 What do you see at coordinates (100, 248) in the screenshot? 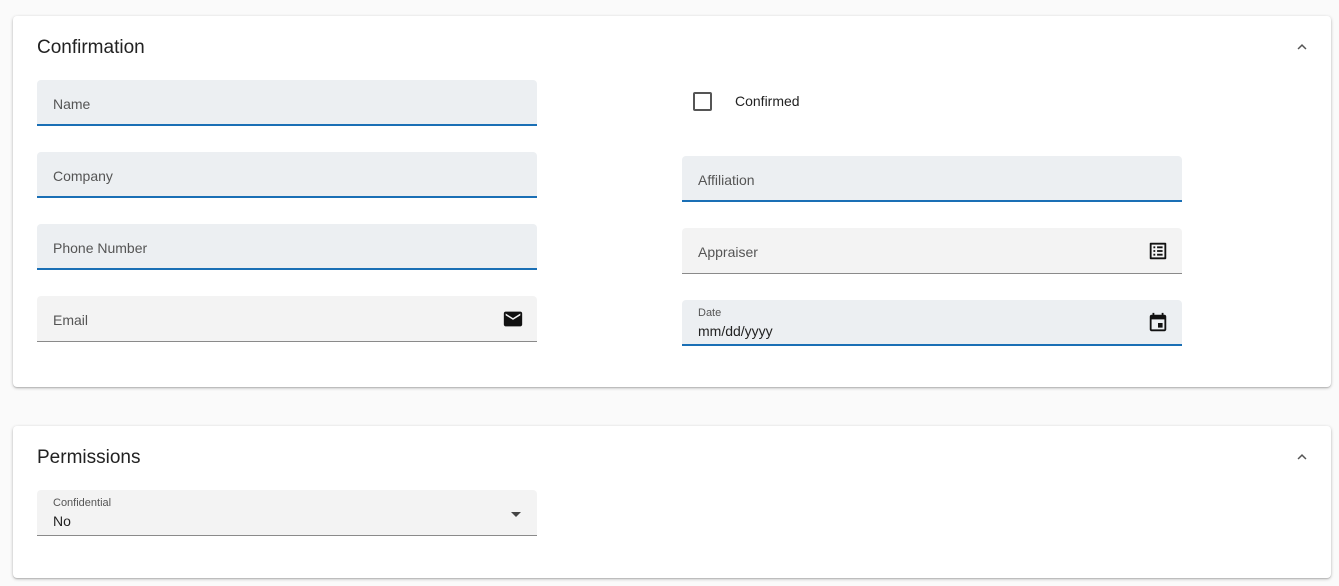
I see `phone-number-field-label: Phone Number` at bounding box center [100, 248].